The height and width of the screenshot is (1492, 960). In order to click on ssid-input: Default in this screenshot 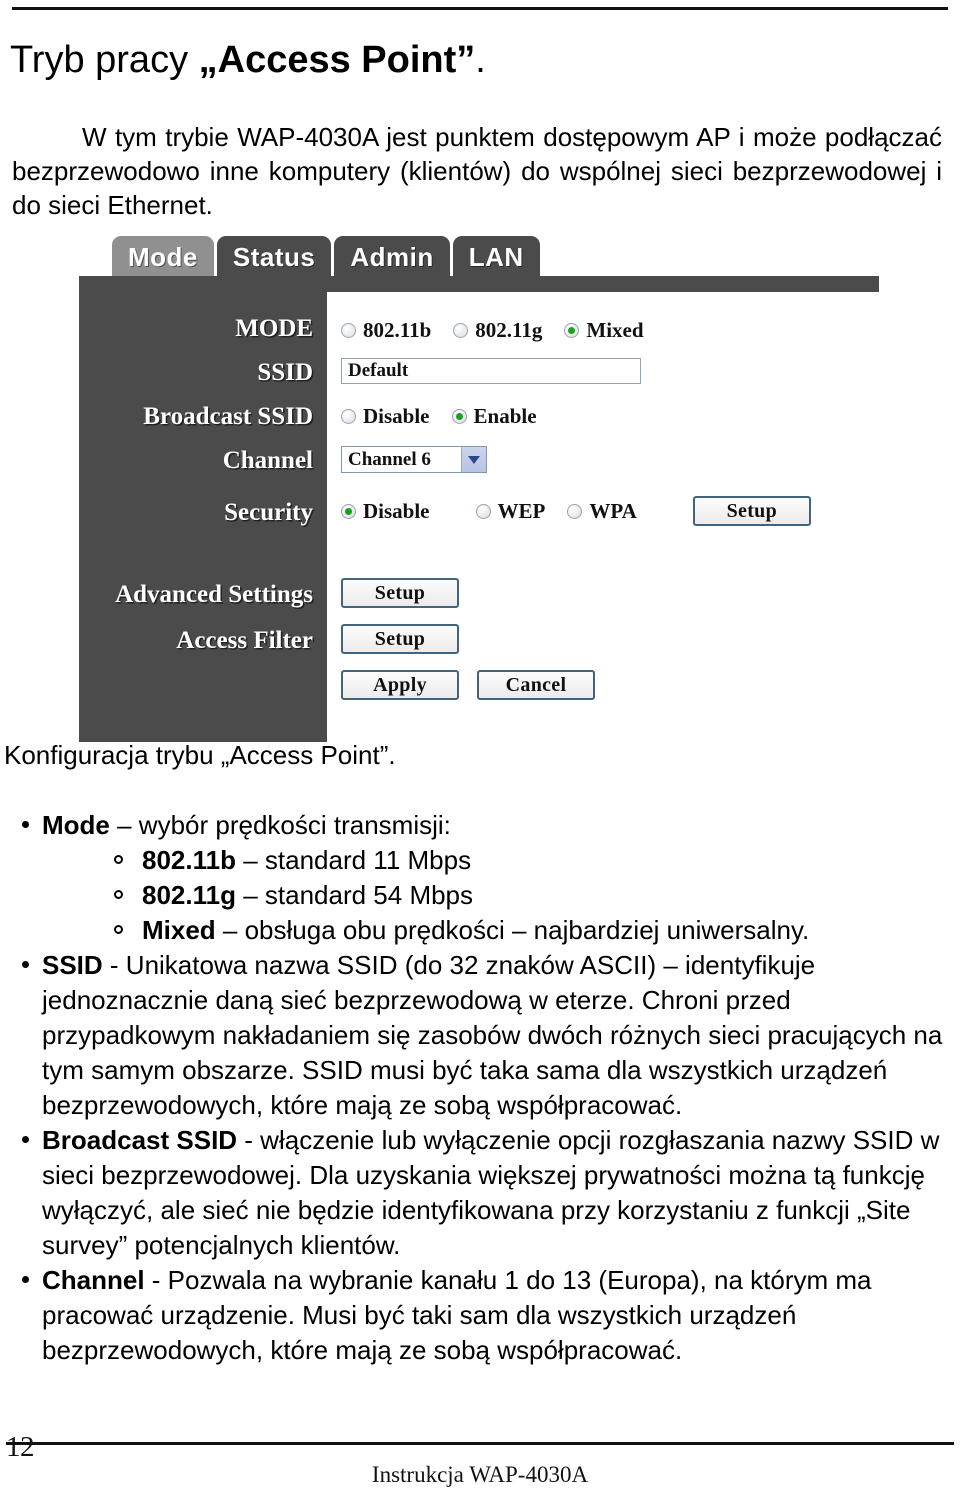, I will do `click(491, 371)`.